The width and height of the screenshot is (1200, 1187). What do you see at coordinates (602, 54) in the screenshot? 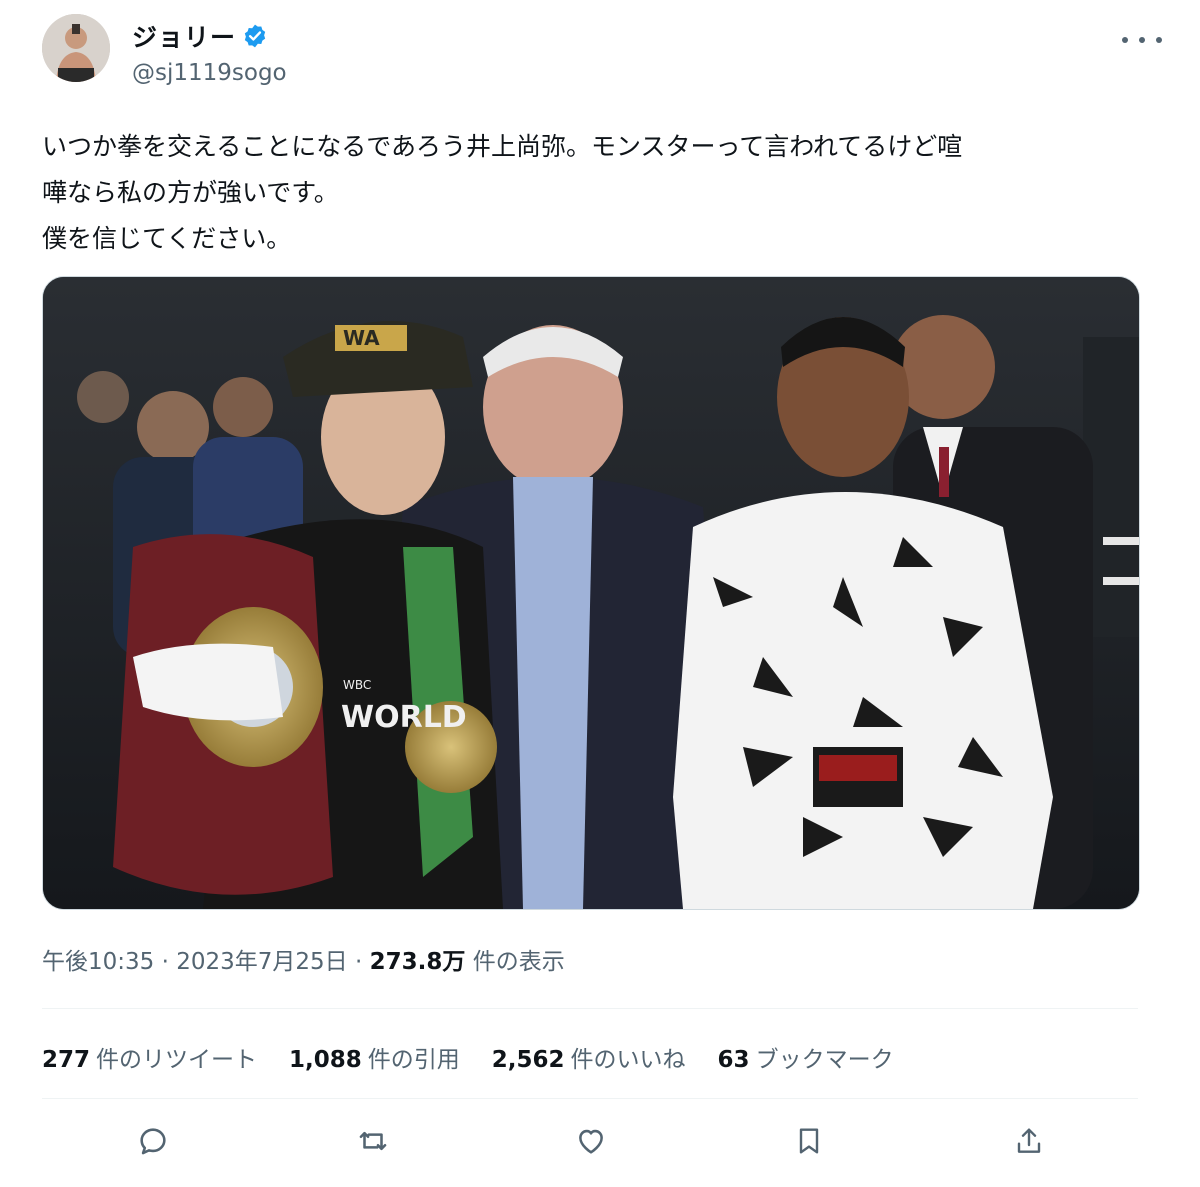
I see `tweet-header: ジョリー @sj1119sogo` at bounding box center [602, 54].